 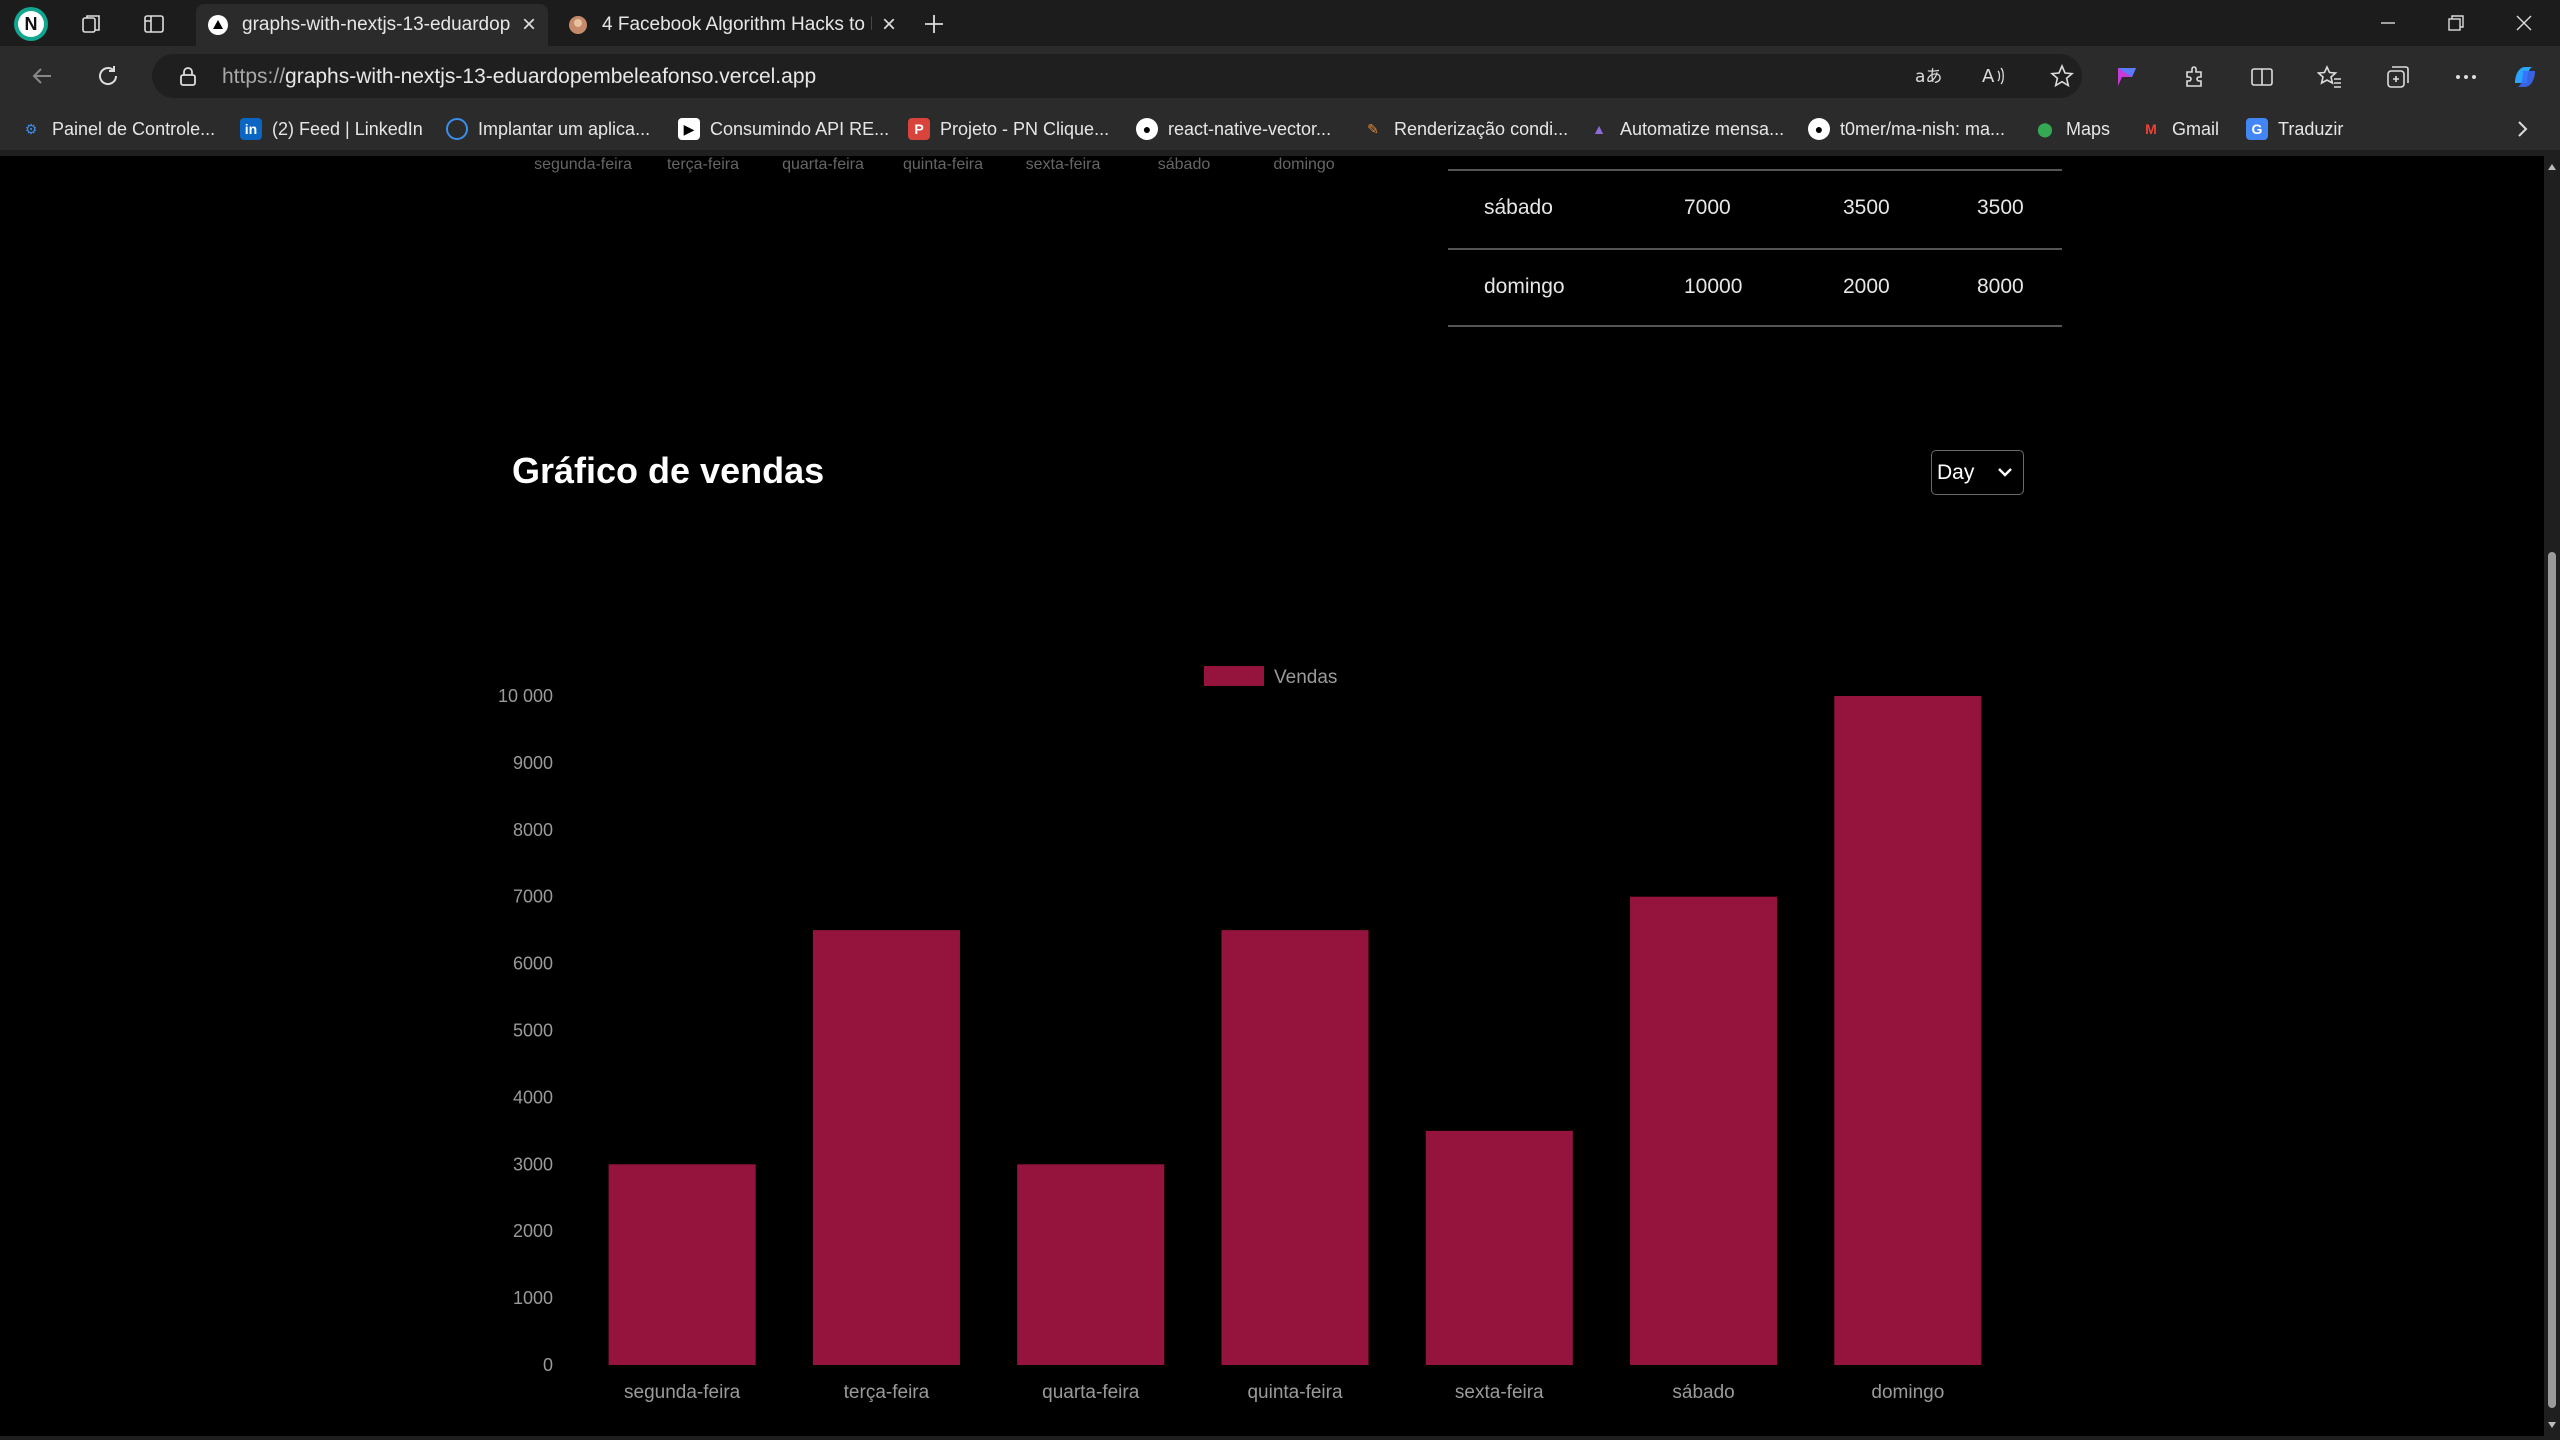 I want to click on page-scrollbar, so click(x=2552, y=796).